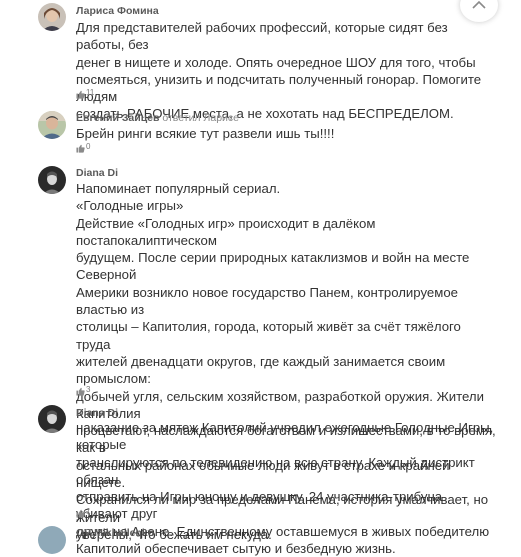 The image size is (521, 557). What do you see at coordinates (115, 533) in the screenshot?
I see `comment-author: OV Mikhailenko` at bounding box center [115, 533].